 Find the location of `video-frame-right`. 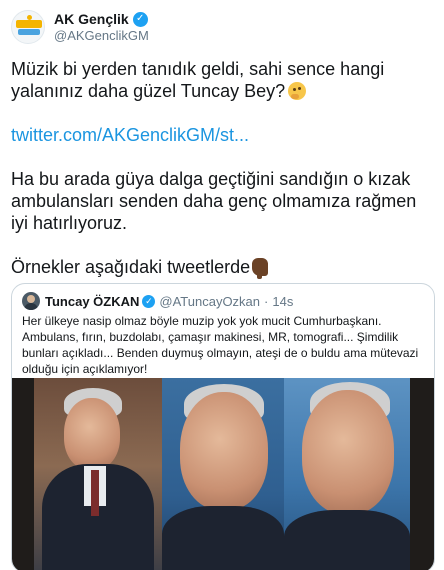

video-frame-right is located at coordinates (347, 474).